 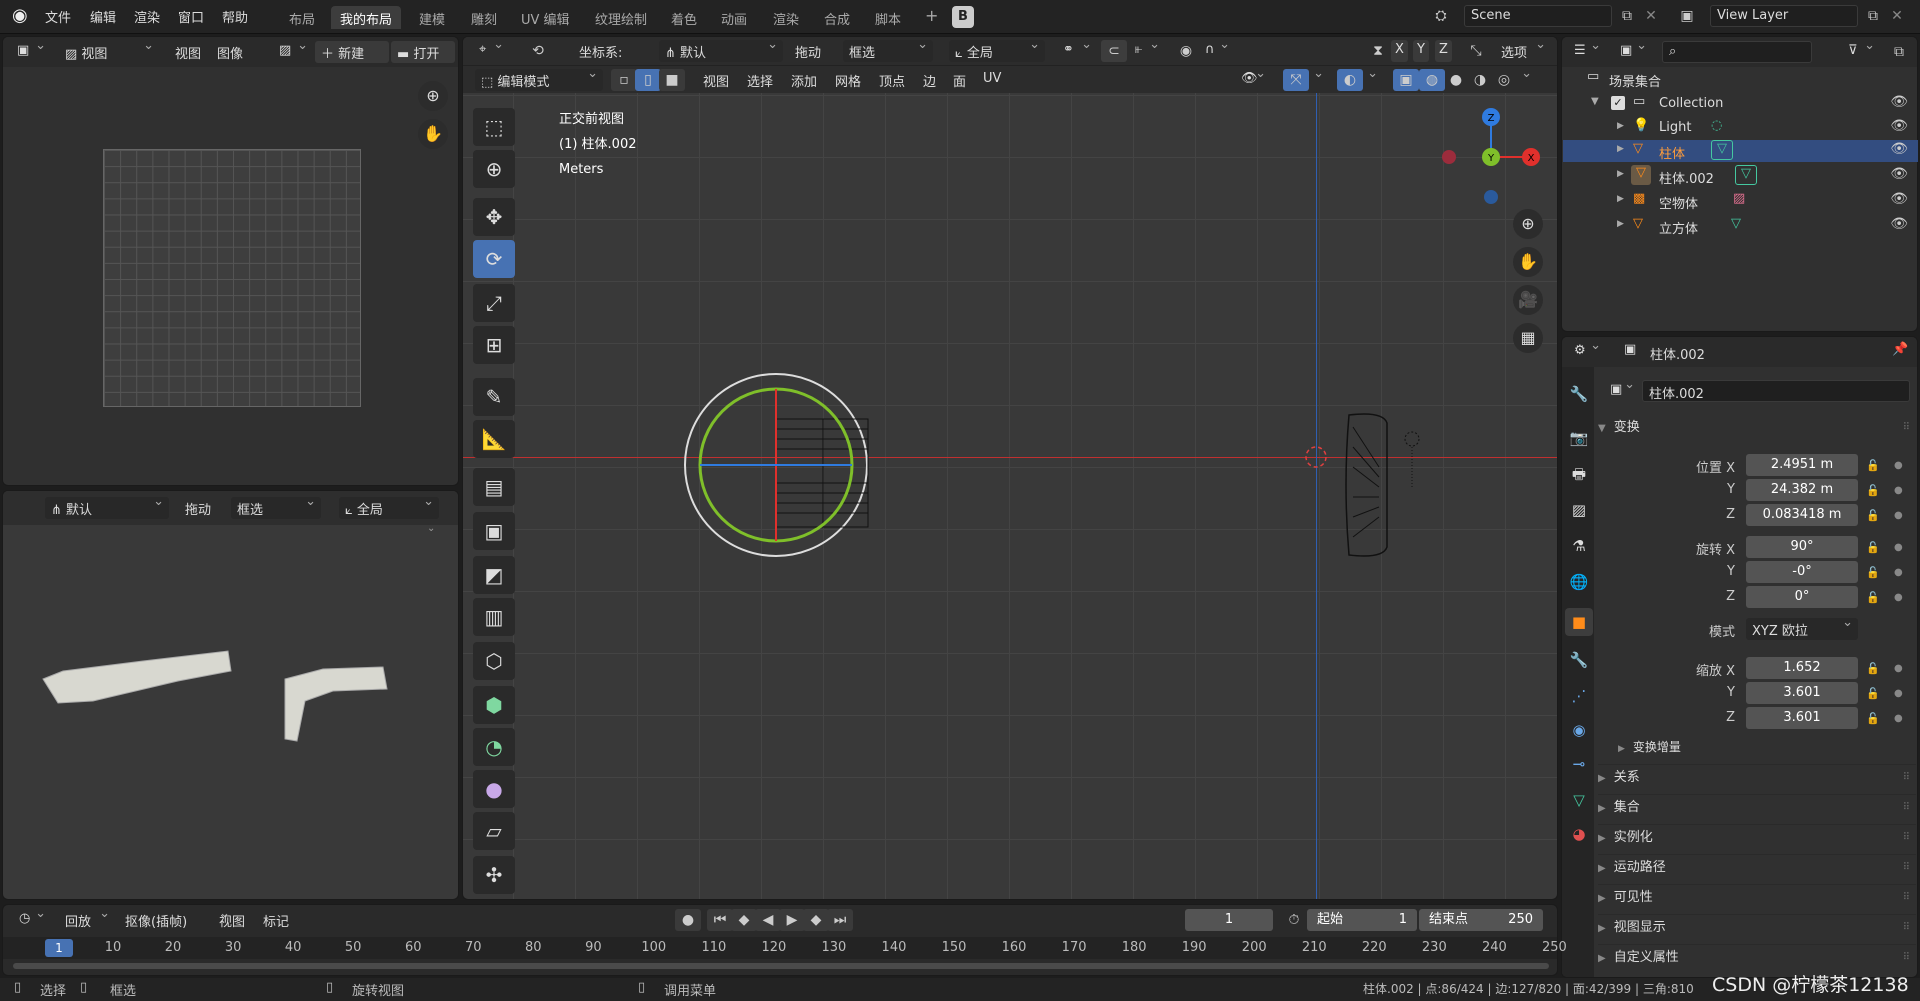 What do you see at coordinates (1899, 52) in the screenshot?
I see `new-collection-icon: ⧉` at bounding box center [1899, 52].